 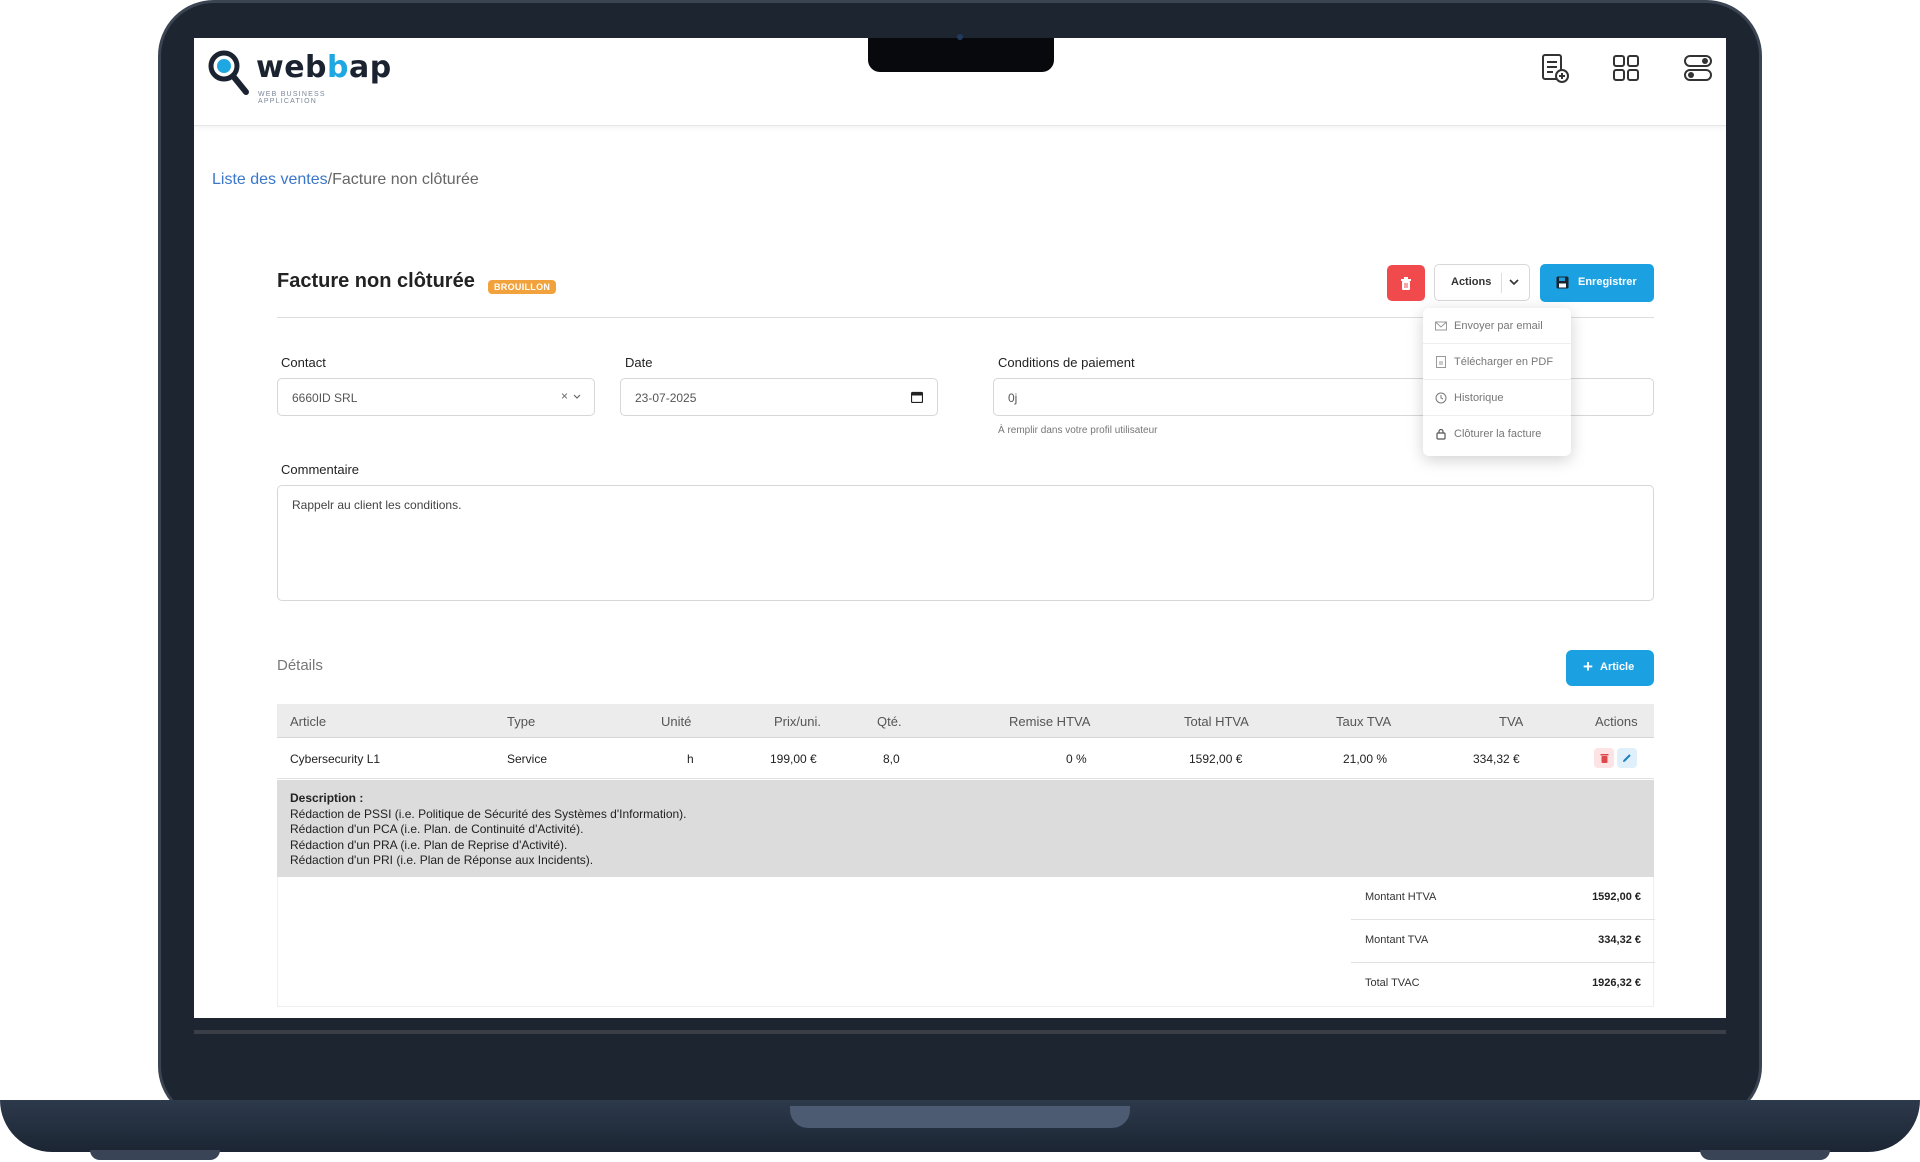 I want to click on camera-icon, so click(x=960, y=37).